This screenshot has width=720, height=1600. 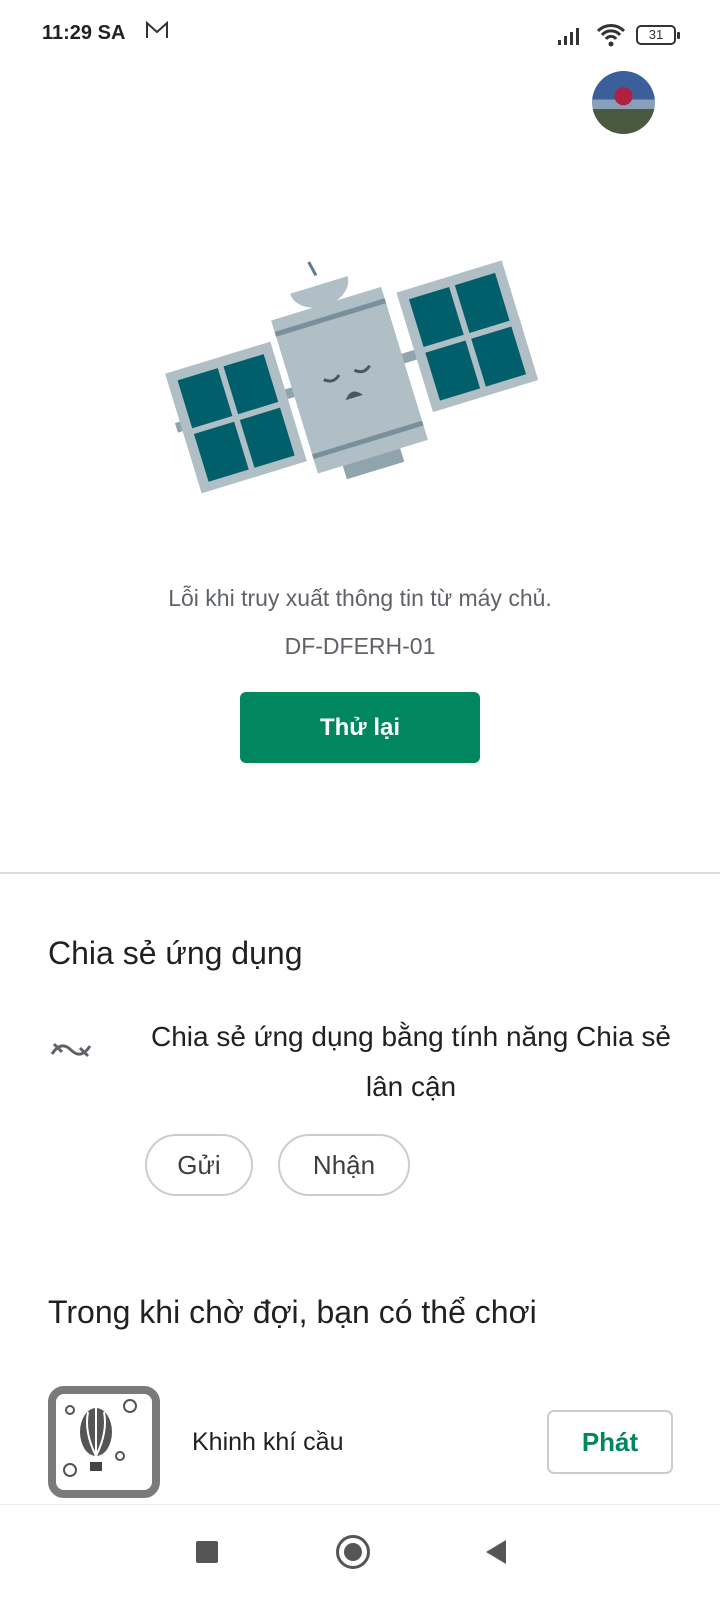 What do you see at coordinates (360, 392) in the screenshot?
I see `satellite-illustration` at bounding box center [360, 392].